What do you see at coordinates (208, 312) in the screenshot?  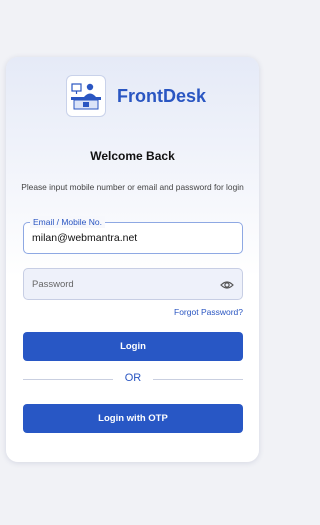 I see `forgot-password-link: Forgot Password?` at bounding box center [208, 312].